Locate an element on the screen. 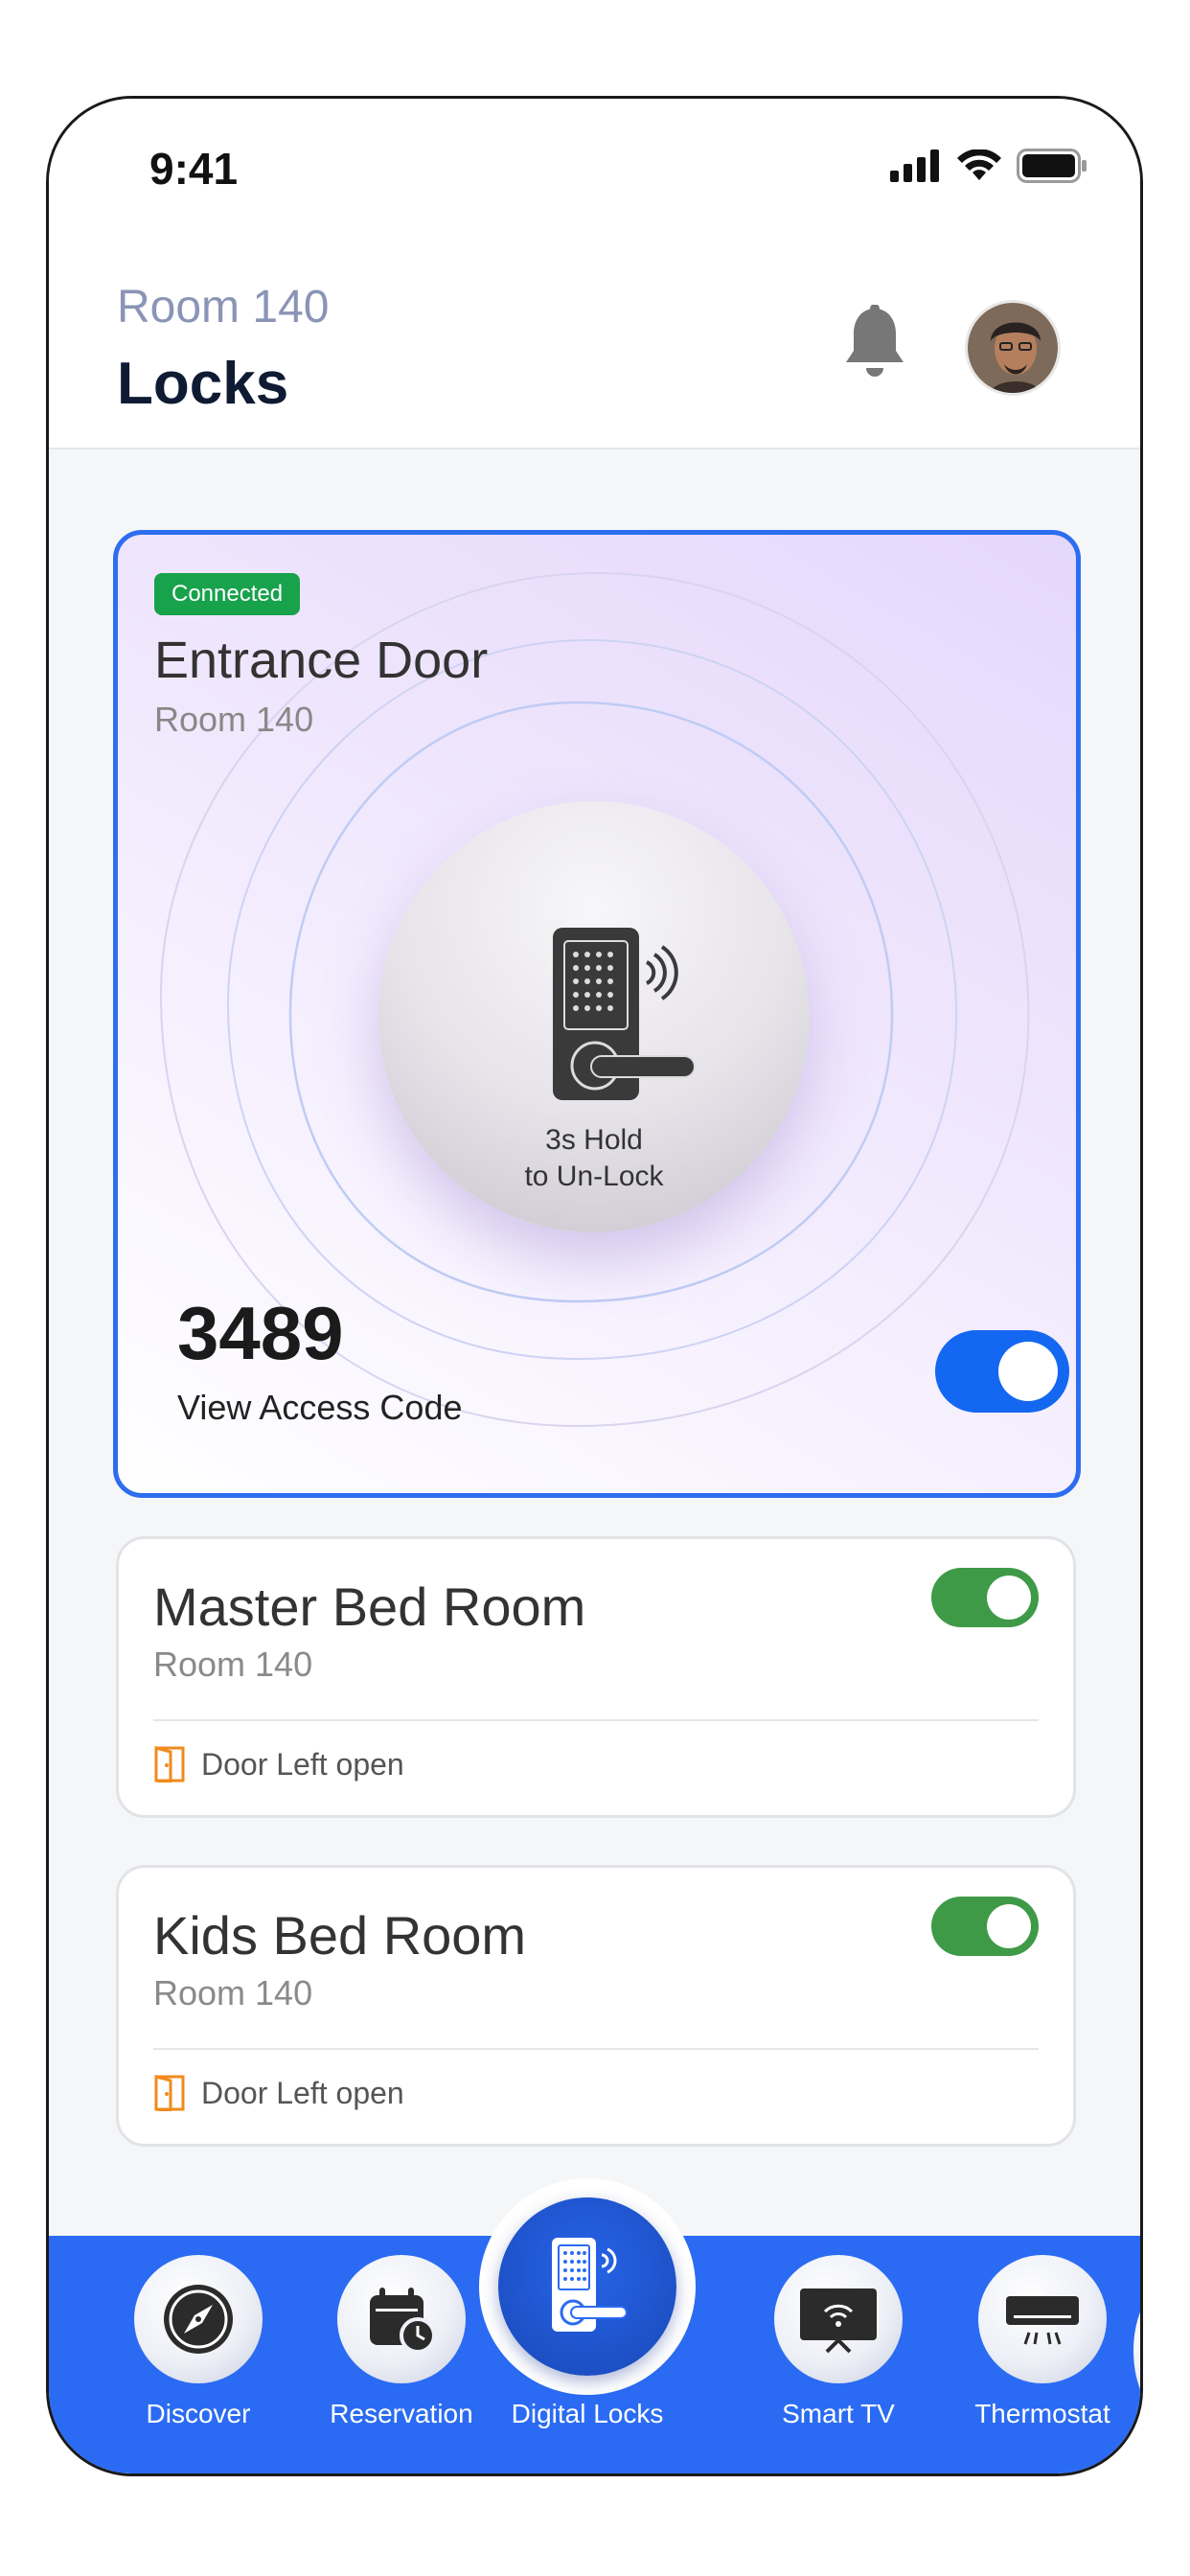 This screenshot has width=1190, height=2576. nav-digital-locks-button is located at coordinates (587, 2286).